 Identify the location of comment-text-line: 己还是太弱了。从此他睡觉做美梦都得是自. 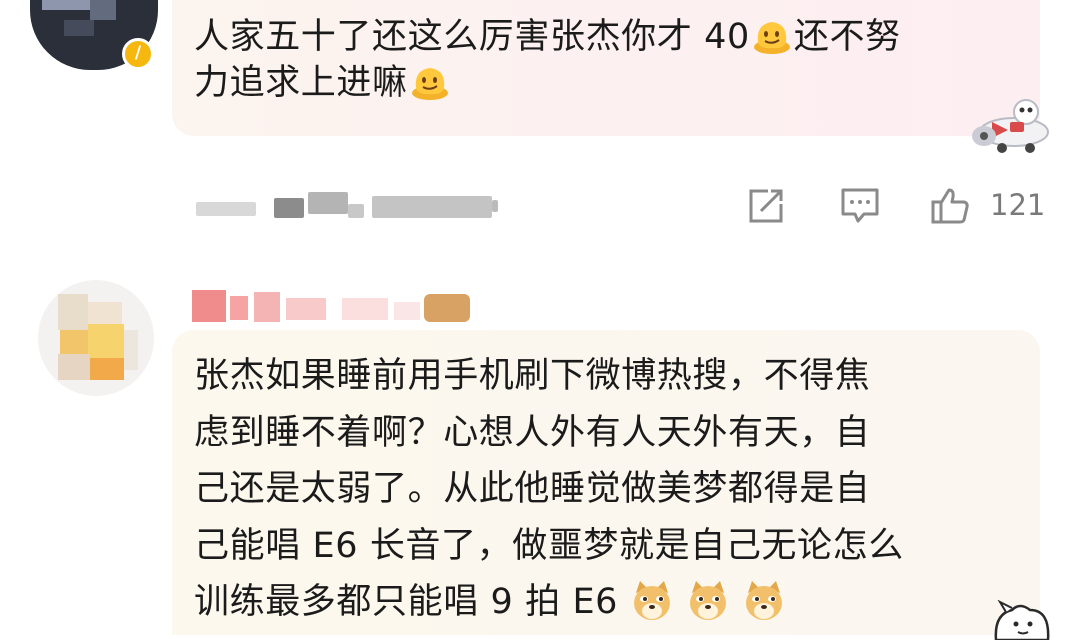
(532, 489).